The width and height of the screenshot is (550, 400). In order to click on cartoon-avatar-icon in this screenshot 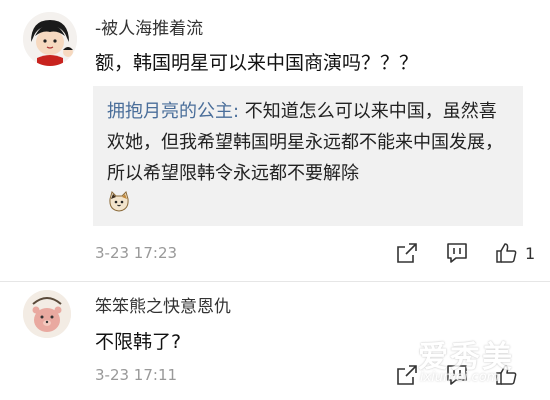, I will do `click(50, 39)`.